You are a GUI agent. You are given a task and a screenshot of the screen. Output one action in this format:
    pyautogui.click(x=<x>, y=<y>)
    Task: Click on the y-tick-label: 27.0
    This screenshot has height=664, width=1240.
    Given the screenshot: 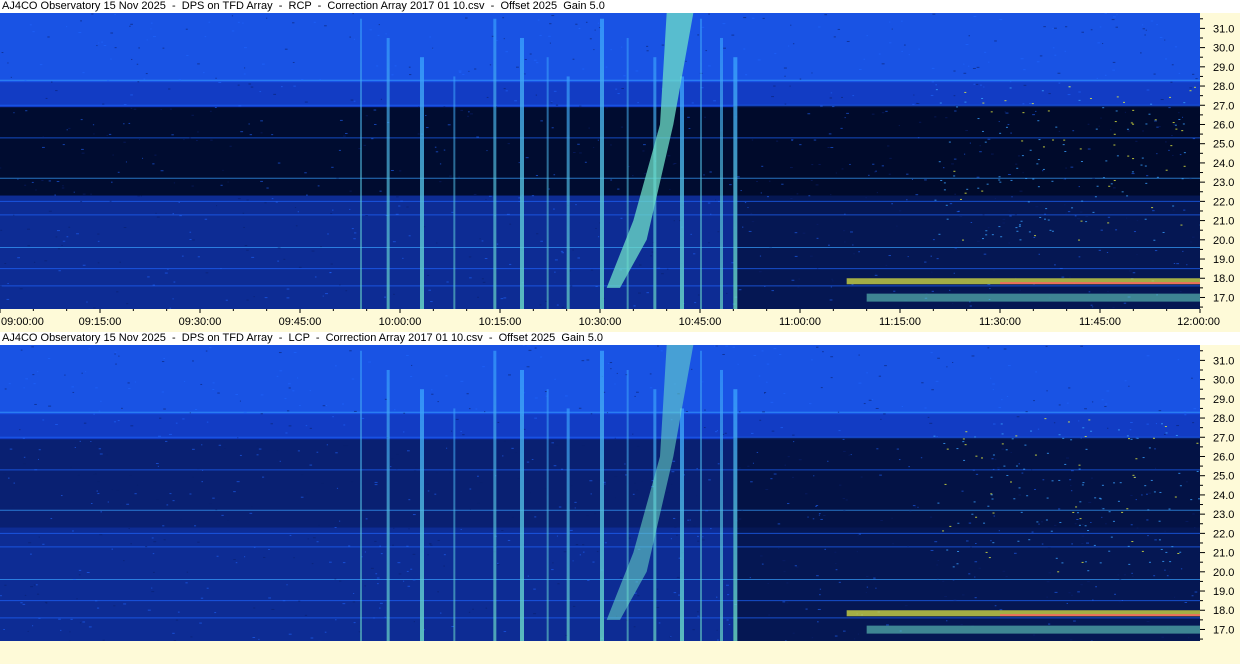 What is the action you would take?
    pyautogui.click(x=1223, y=438)
    